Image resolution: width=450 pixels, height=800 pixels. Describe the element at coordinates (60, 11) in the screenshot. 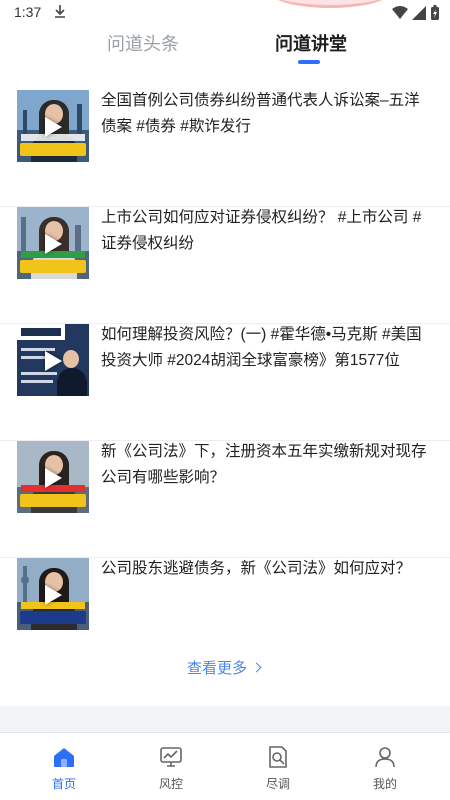

I see `download-icon` at that location.